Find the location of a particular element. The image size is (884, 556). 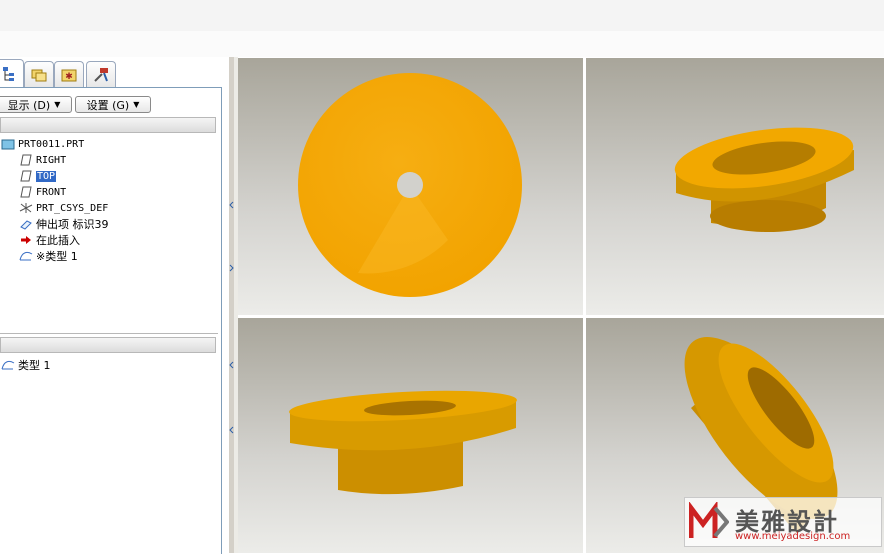

tree-item-top: TOP is located at coordinates (37, 176).